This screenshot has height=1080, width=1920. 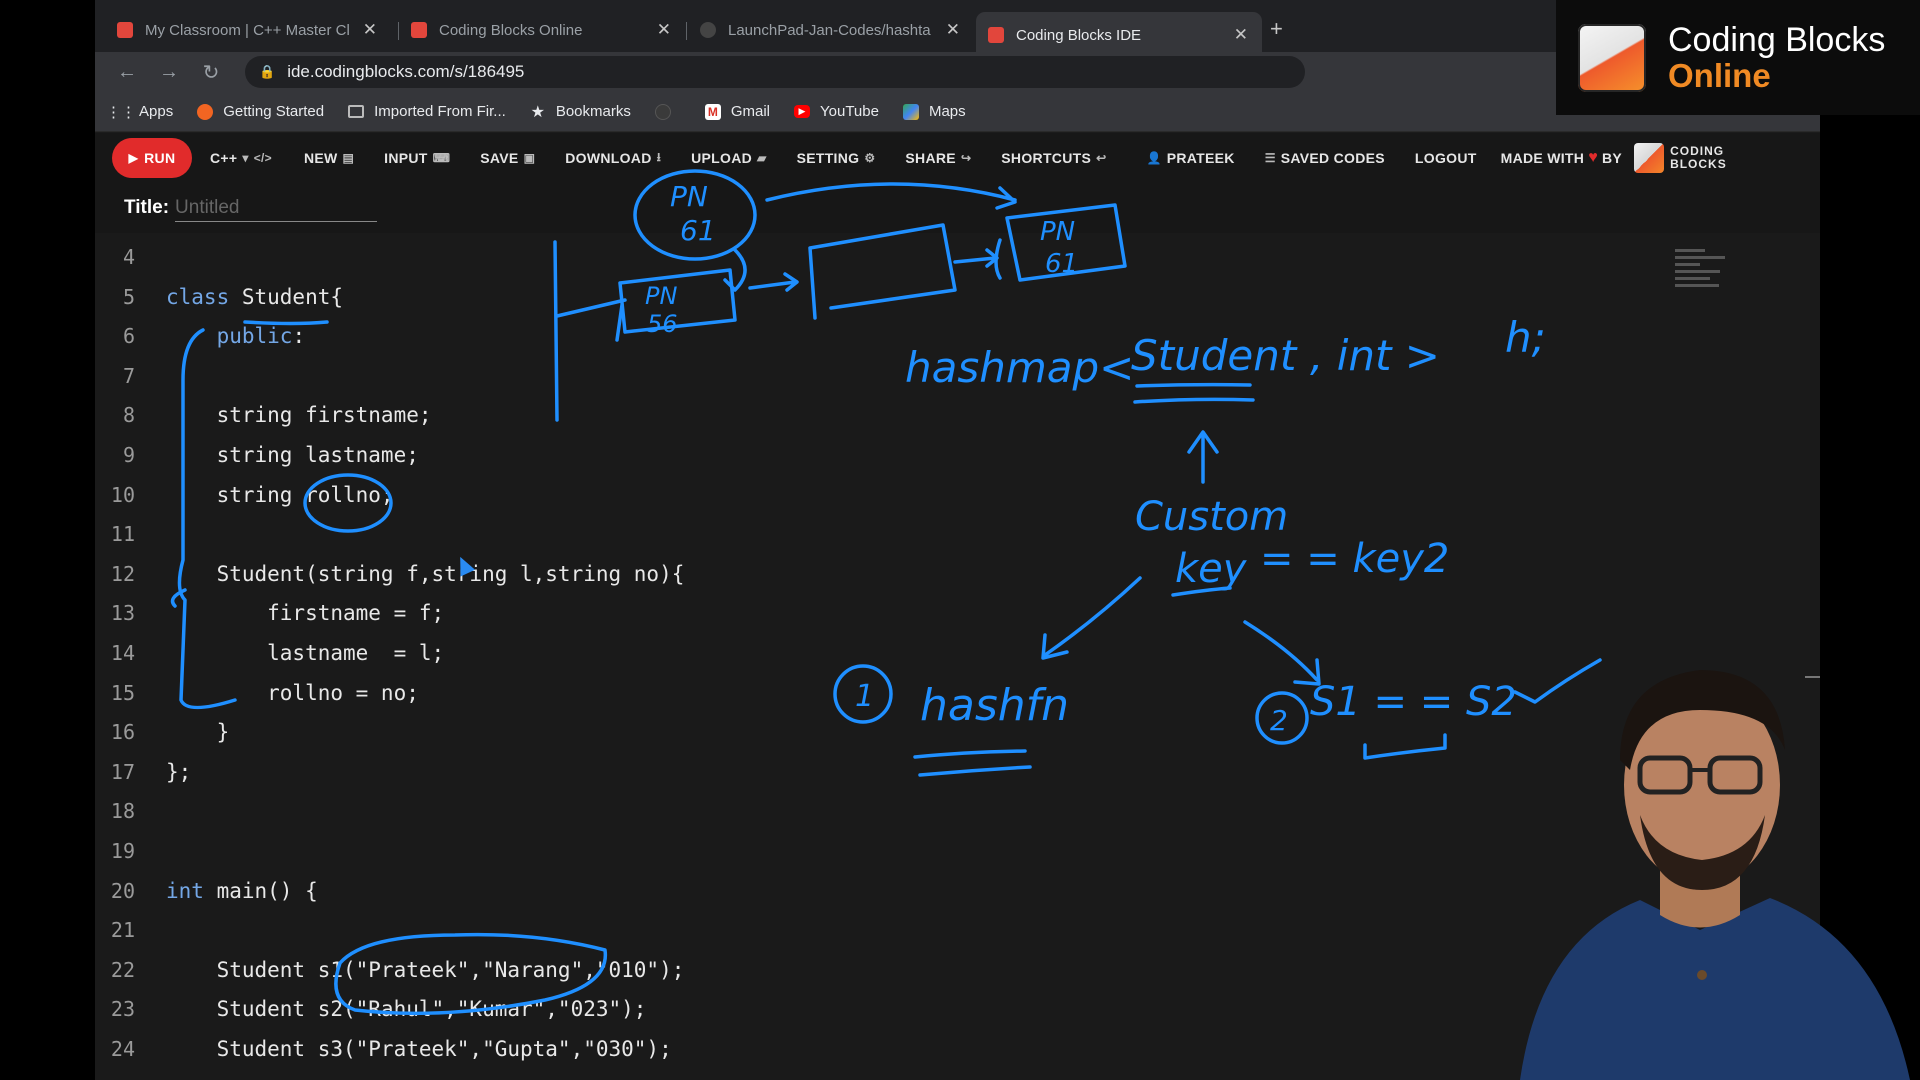 What do you see at coordinates (966, 158) in the screenshot?
I see `share-icon: ↪` at bounding box center [966, 158].